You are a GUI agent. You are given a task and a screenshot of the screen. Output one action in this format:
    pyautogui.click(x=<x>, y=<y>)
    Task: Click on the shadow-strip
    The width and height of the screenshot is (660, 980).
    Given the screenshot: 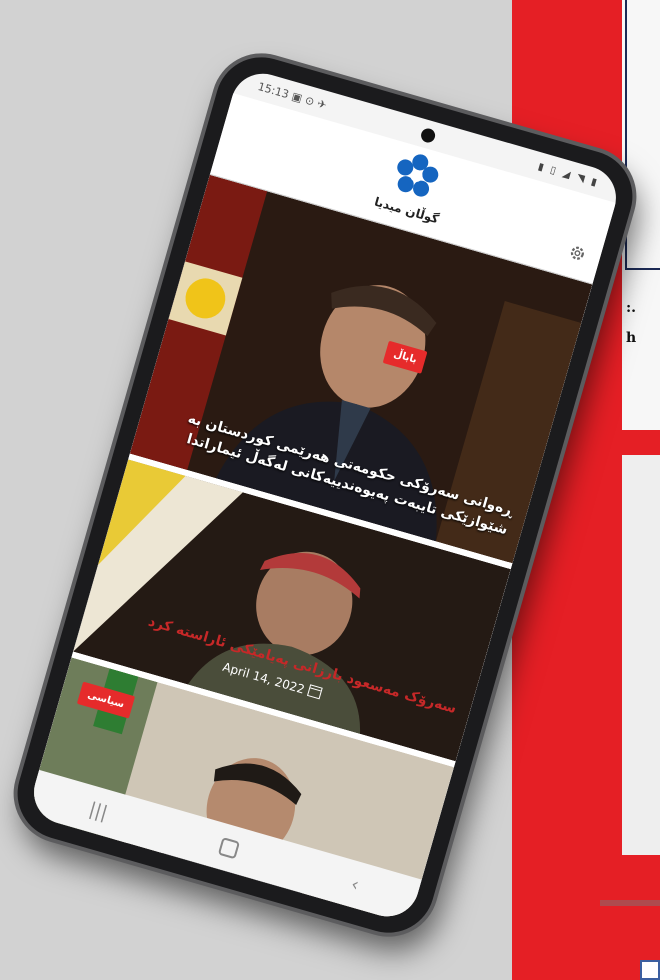 What is the action you would take?
    pyautogui.click(x=630, y=903)
    